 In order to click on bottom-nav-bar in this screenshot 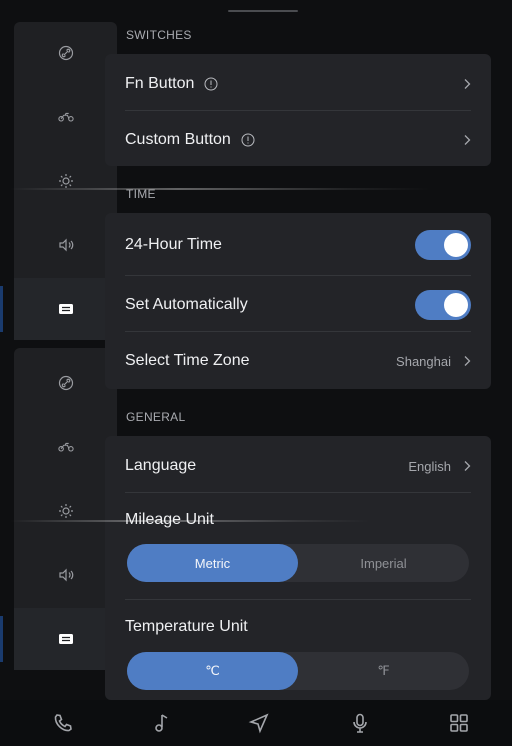, I will do `click(256, 723)`.